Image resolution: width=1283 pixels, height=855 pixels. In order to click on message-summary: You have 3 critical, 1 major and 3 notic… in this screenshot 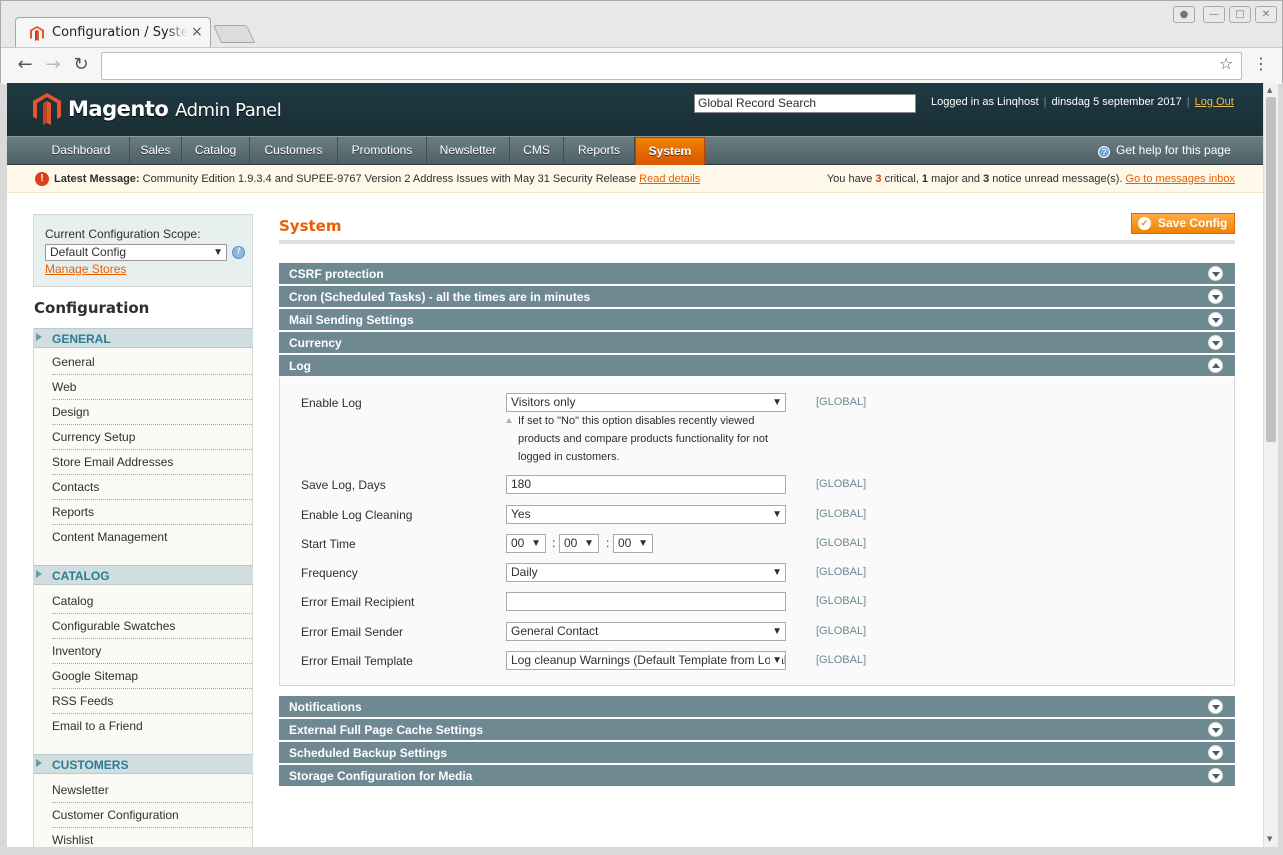, I will do `click(1030, 179)`.